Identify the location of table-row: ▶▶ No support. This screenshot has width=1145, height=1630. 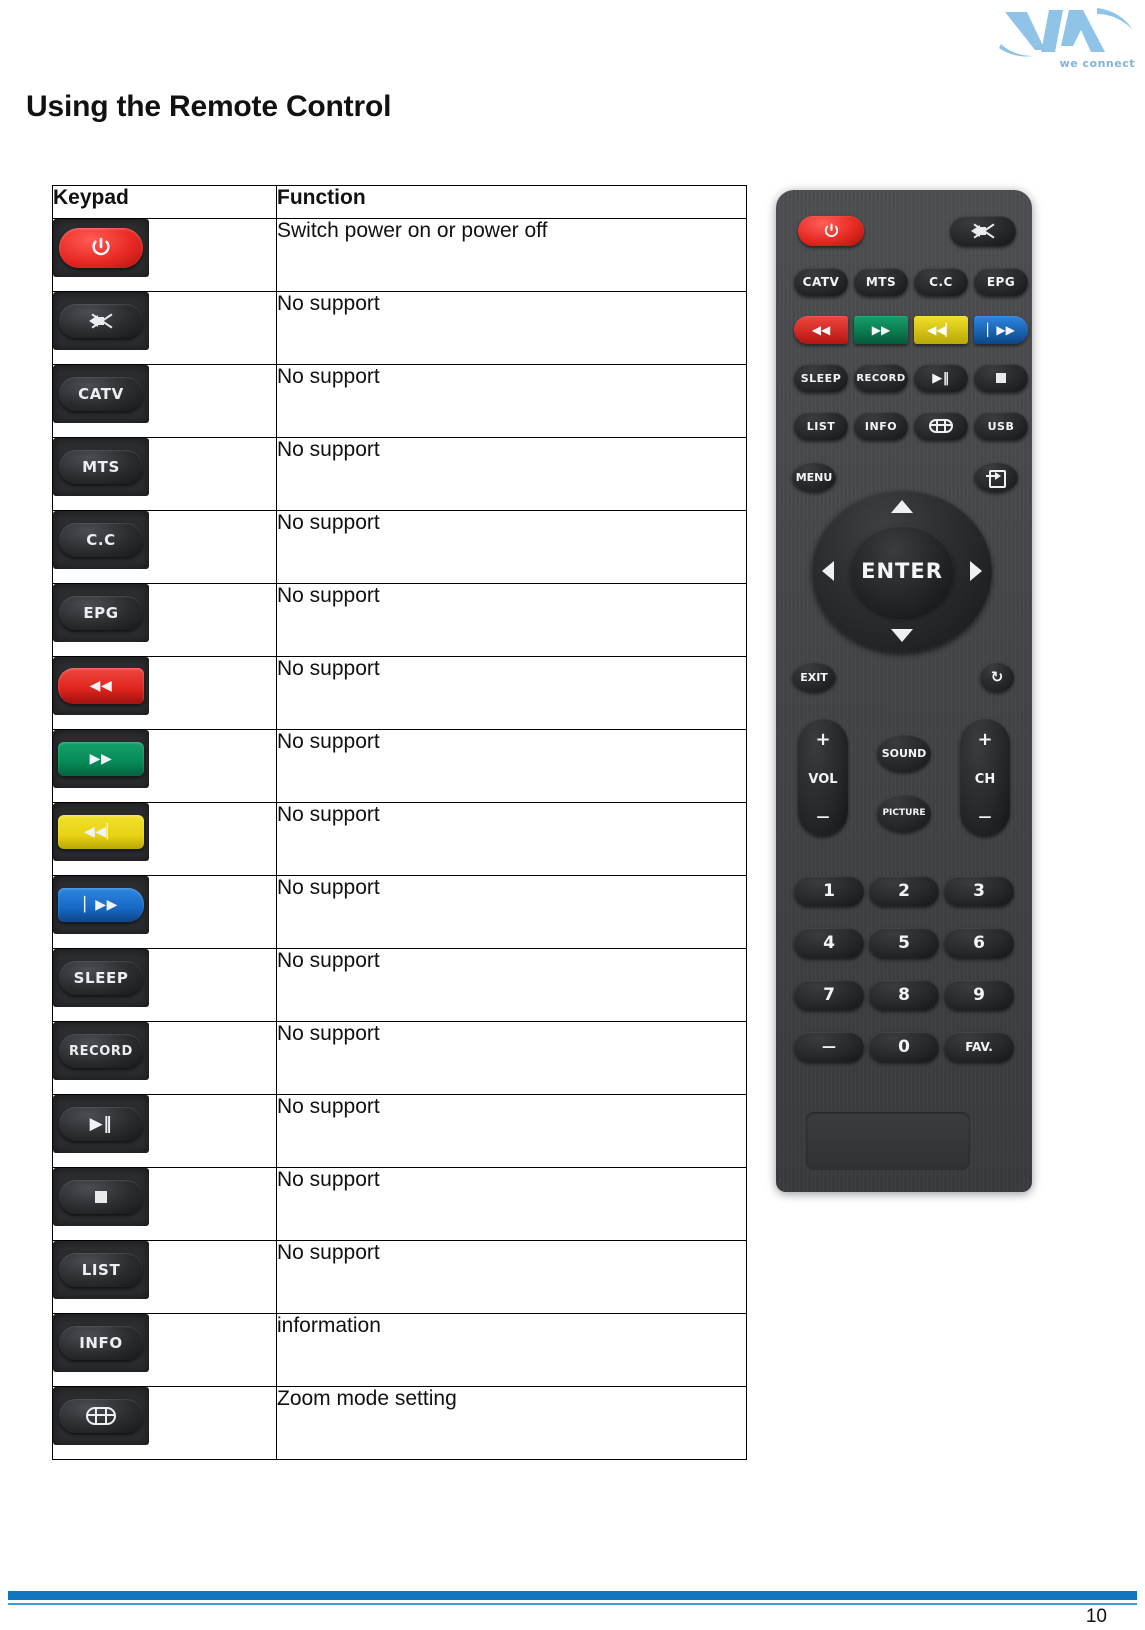
(399, 766).